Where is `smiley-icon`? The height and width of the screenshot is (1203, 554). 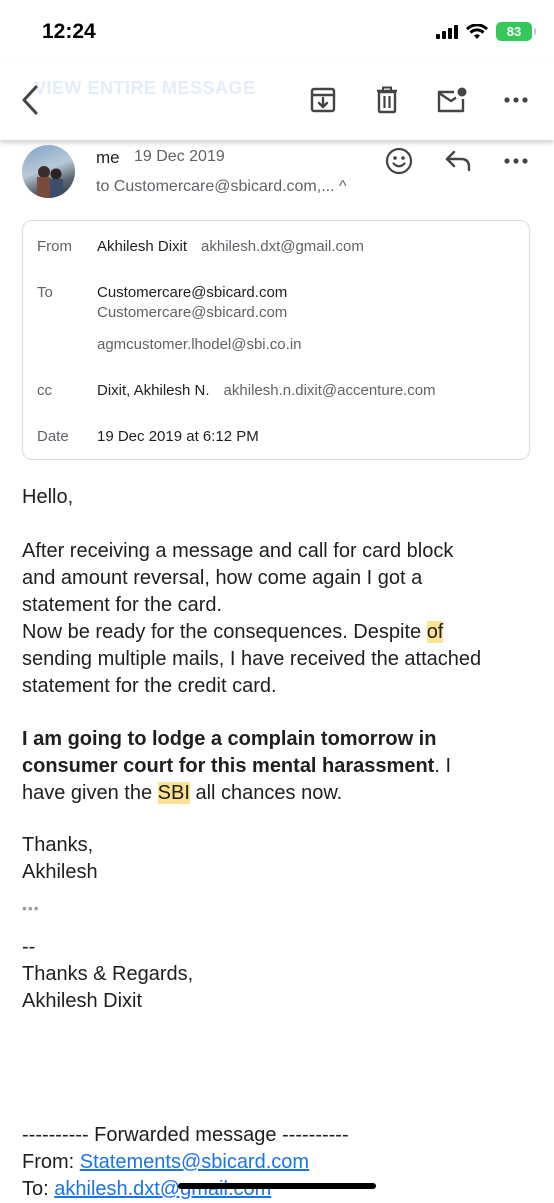
smiley-icon is located at coordinates (399, 161).